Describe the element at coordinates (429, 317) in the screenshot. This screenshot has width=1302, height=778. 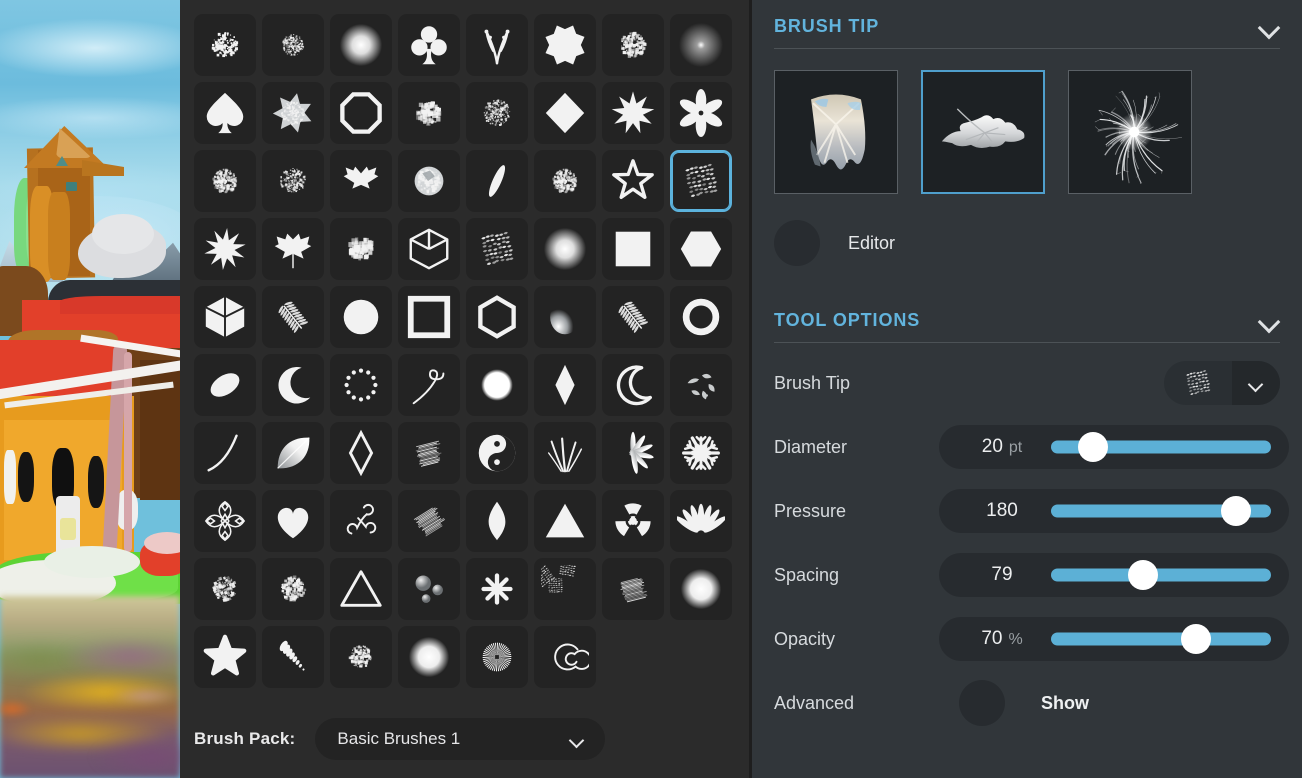
I see `square-outline-brush` at that location.